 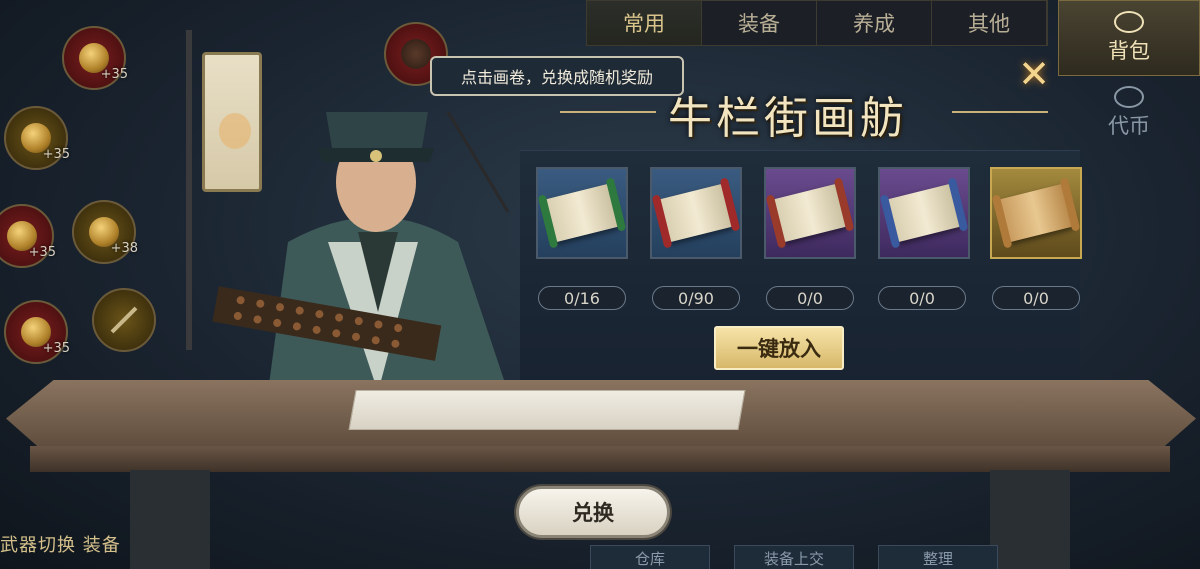 I want to click on bottom-tabs: 仓库 装备上交 整理, so click(x=800, y=557).